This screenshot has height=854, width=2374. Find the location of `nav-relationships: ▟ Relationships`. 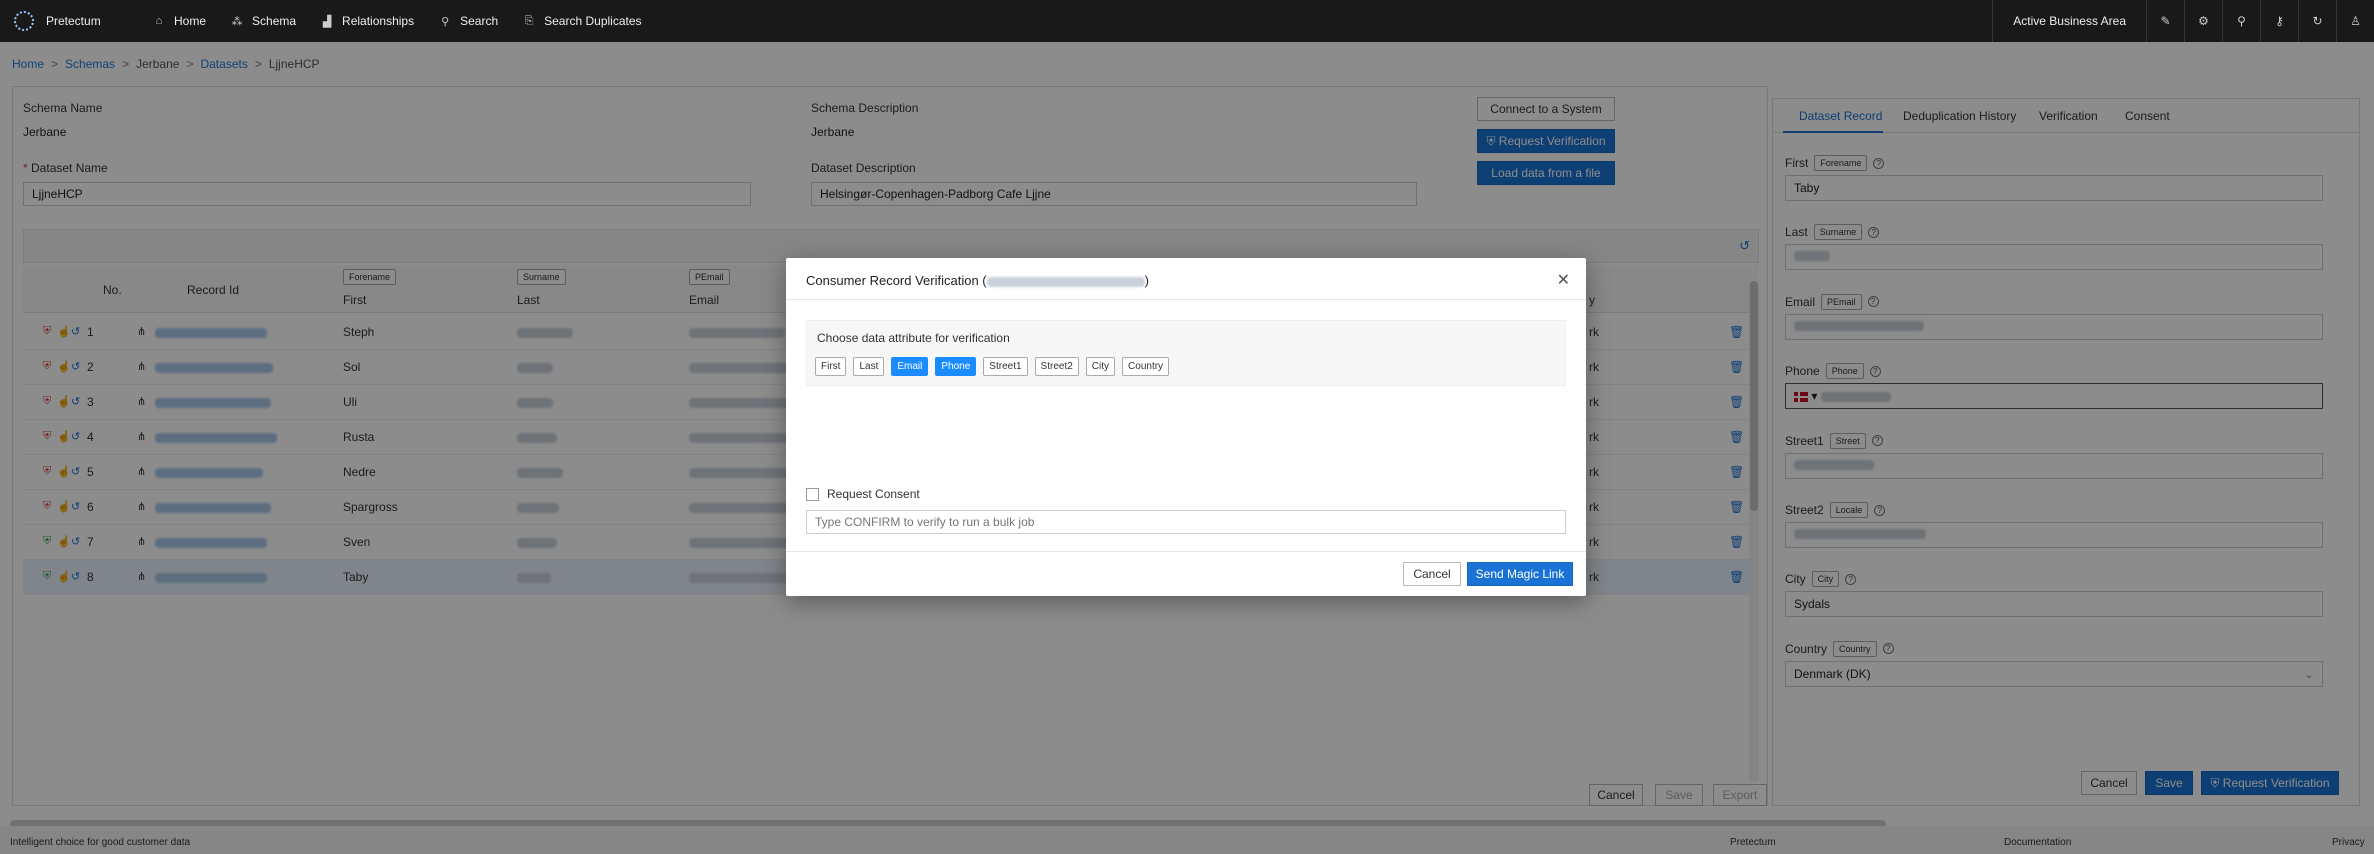

nav-relationships: ▟ Relationships is located at coordinates (367, 21).